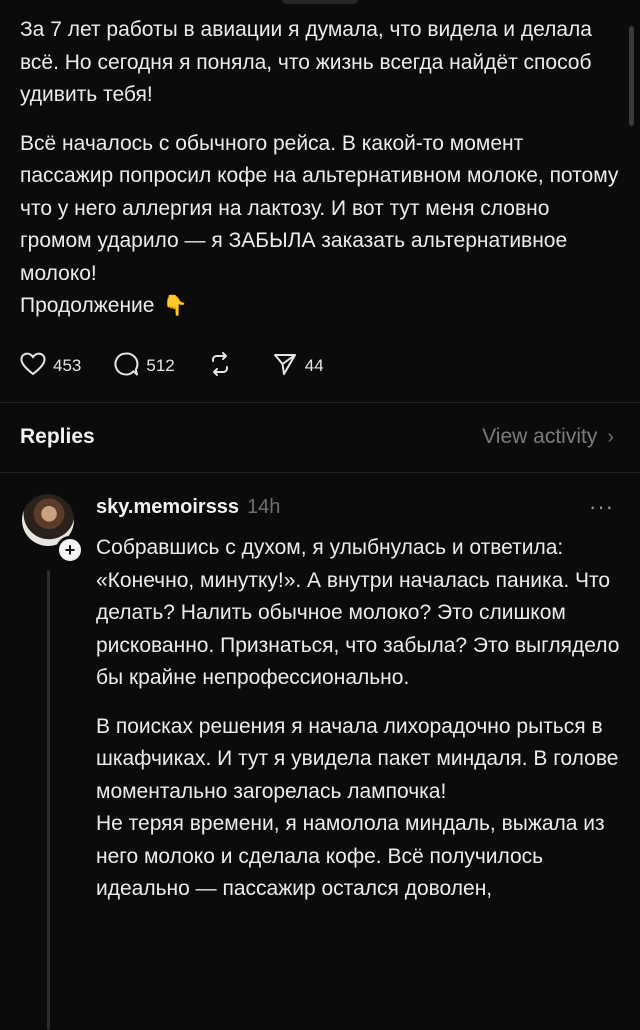 Image resolution: width=640 pixels, height=1030 pixels. I want to click on chevron-right-icon: ›, so click(610, 436).